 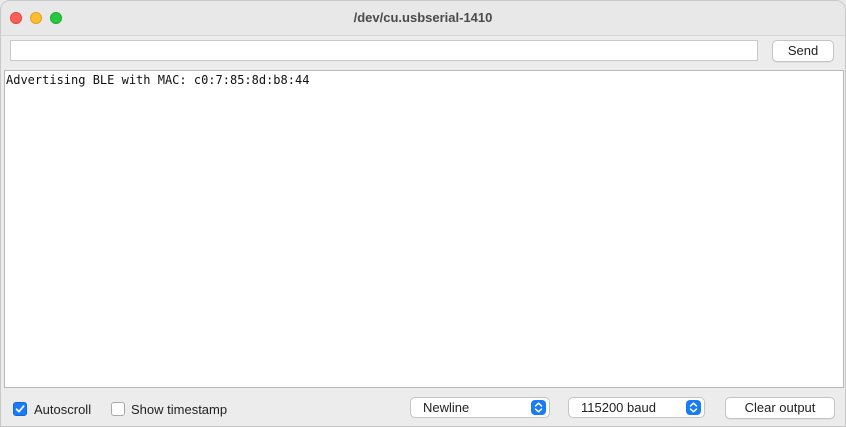 What do you see at coordinates (618, 407) in the screenshot?
I see `baud-rate-value: 115200 baud` at bounding box center [618, 407].